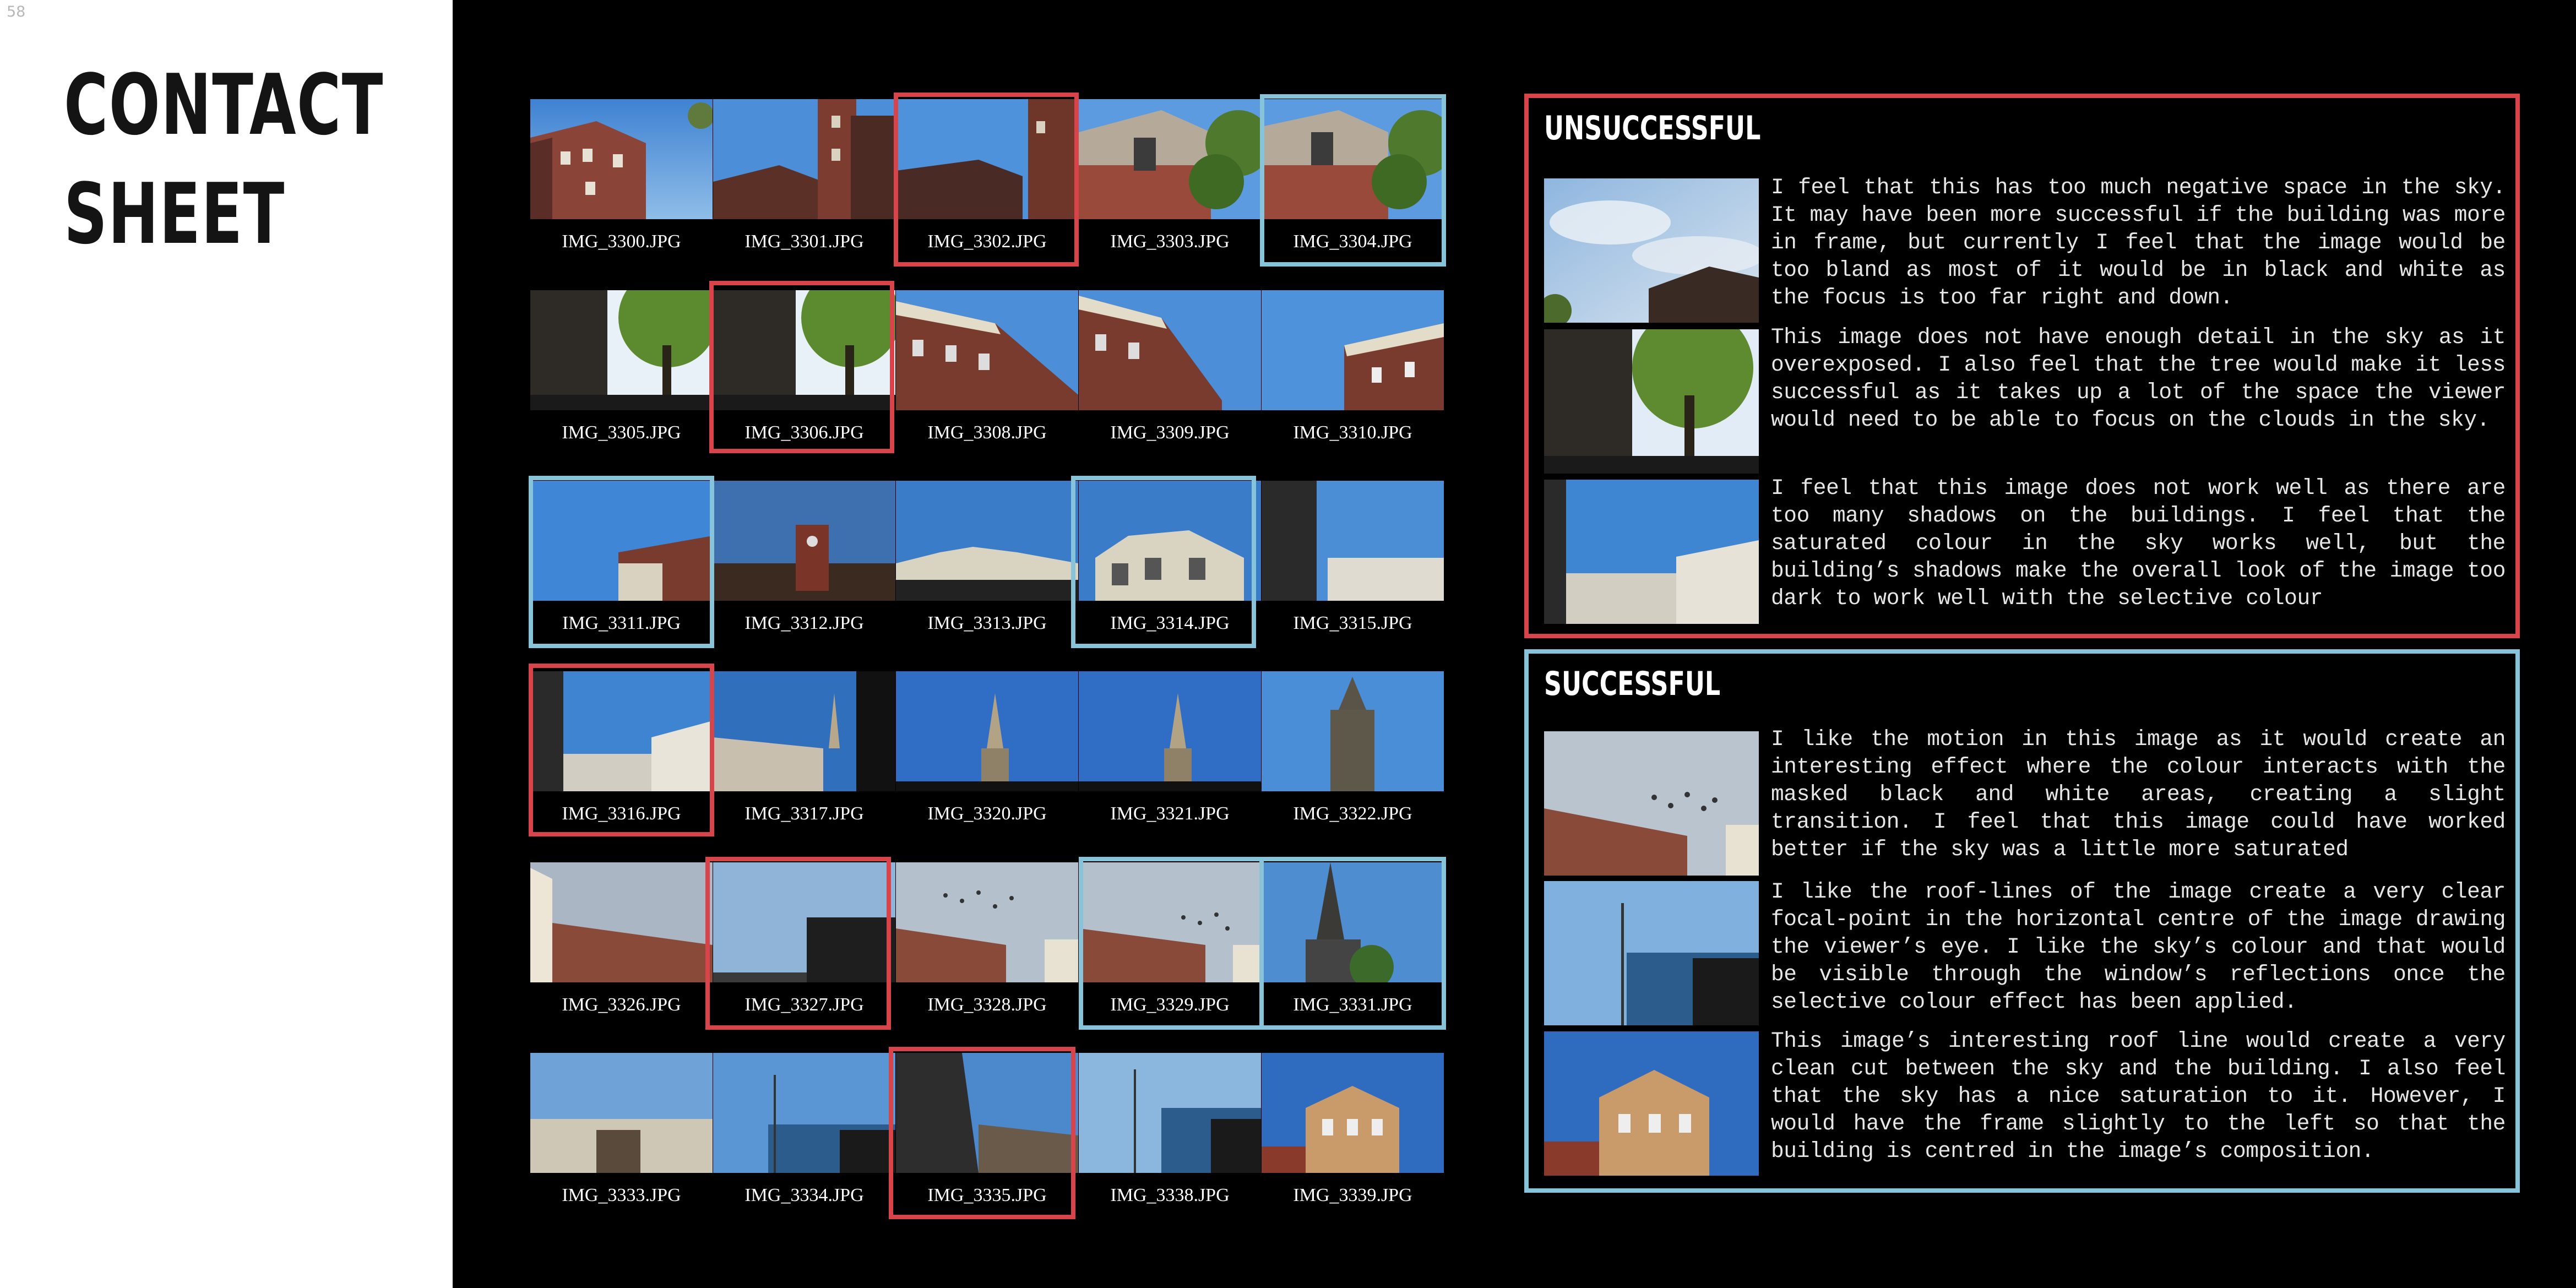 The height and width of the screenshot is (1288, 2576). What do you see at coordinates (987, 1005) in the screenshot?
I see `thumbnail-filename: IMG_3328.JPG` at bounding box center [987, 1005].